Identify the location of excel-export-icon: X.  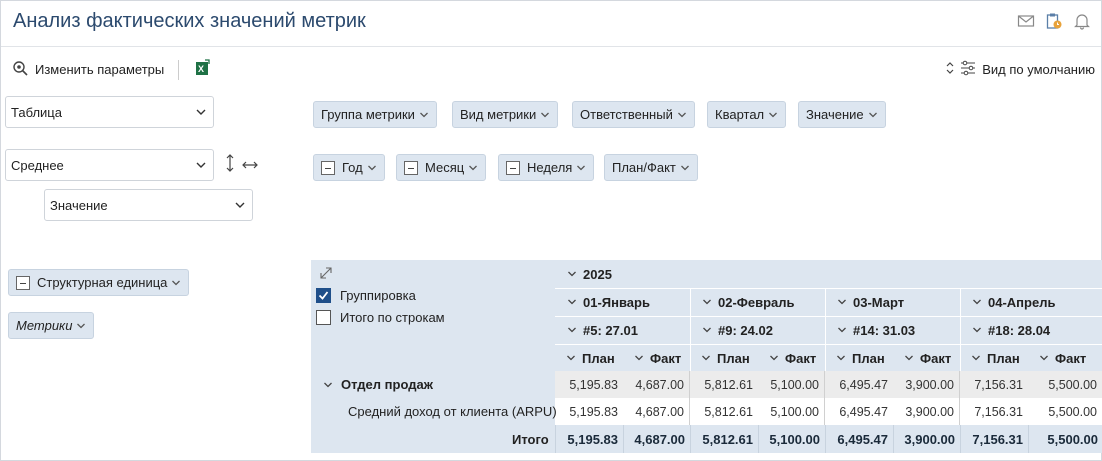
(202, 69).